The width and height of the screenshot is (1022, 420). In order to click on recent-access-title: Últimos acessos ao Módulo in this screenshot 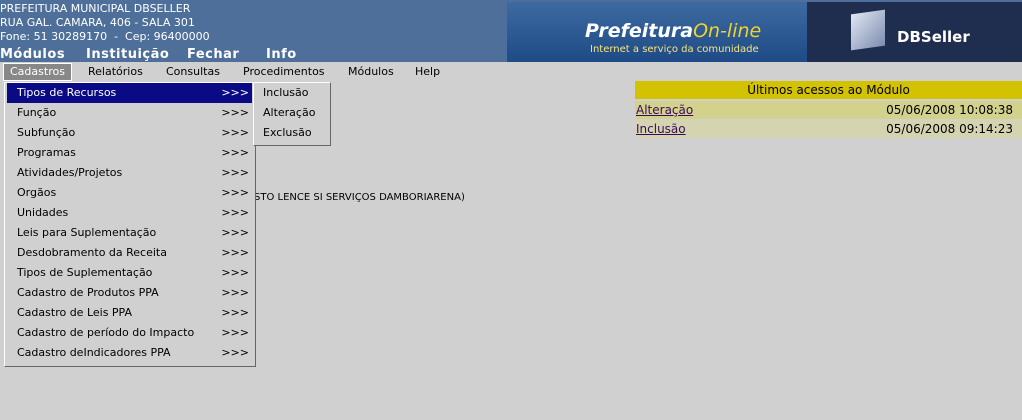, I will do `click(828, 90)`.